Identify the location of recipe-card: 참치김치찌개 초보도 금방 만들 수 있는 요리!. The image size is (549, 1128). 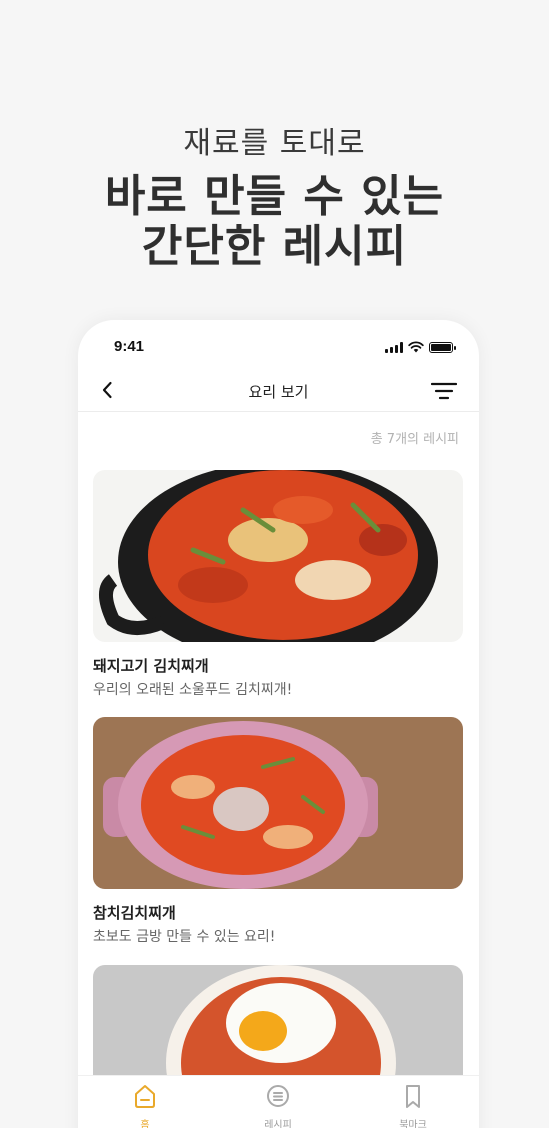
(278, 831).